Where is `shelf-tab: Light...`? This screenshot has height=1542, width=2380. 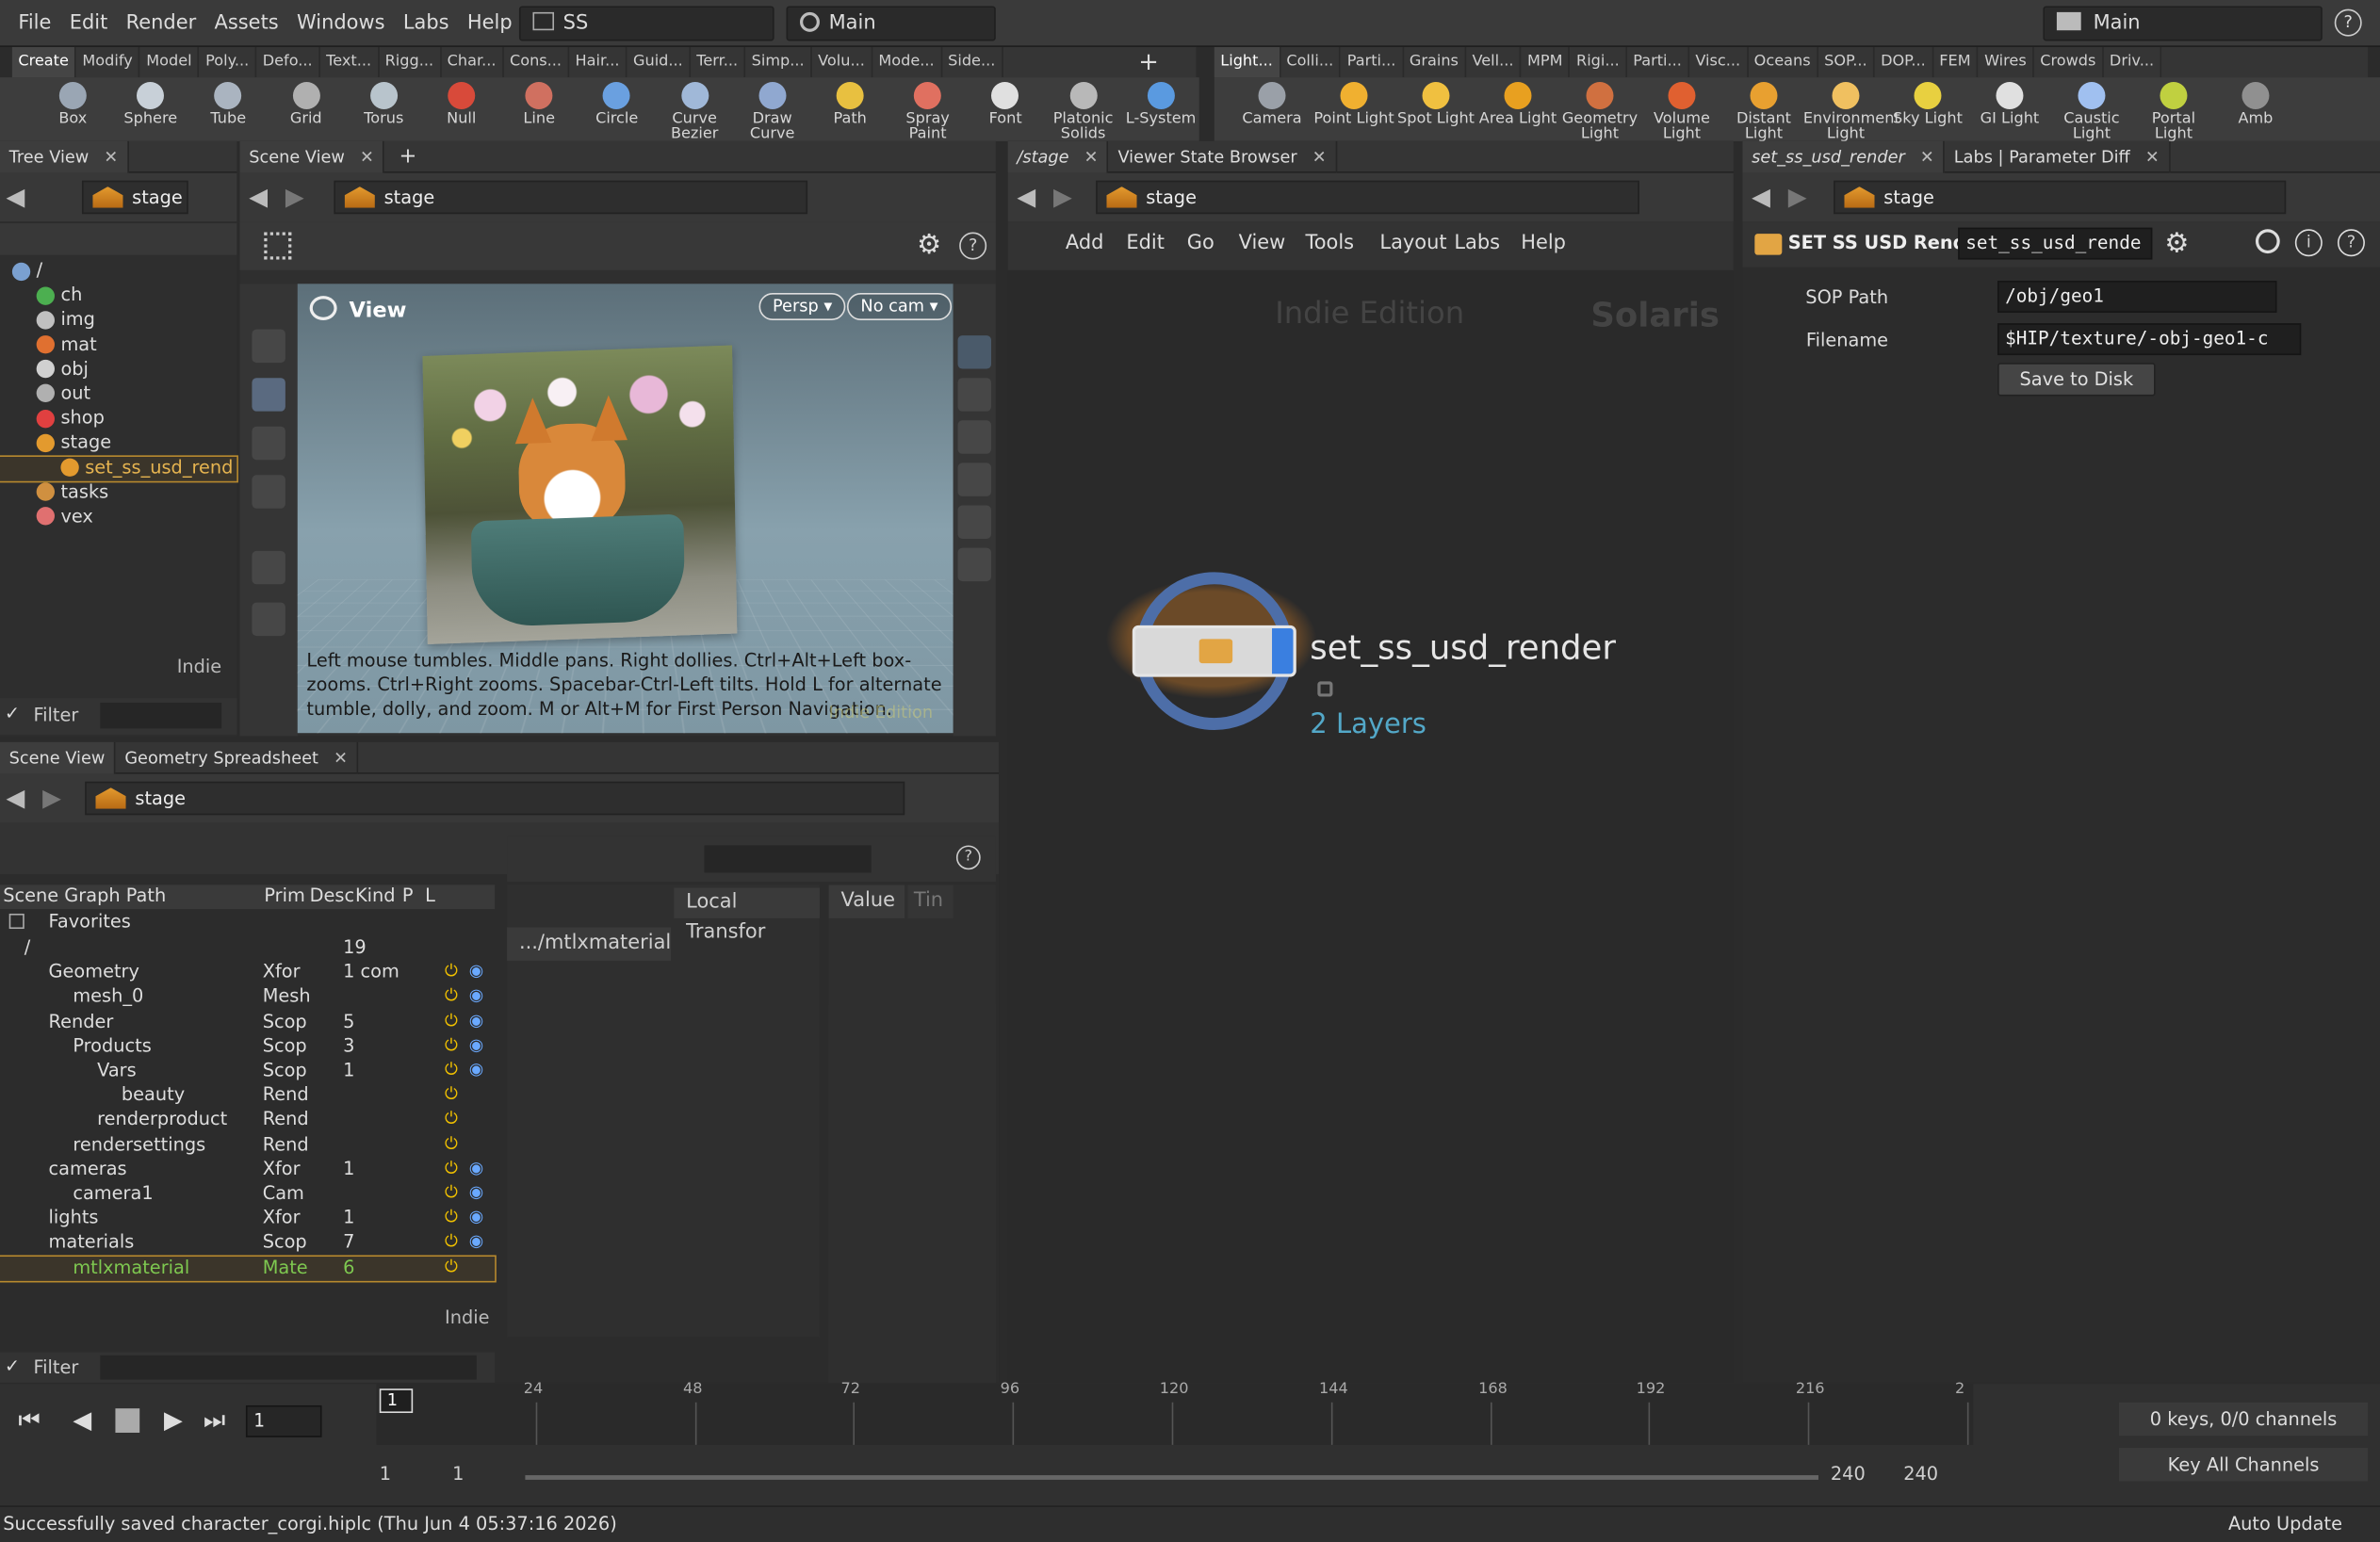 shelf-tab: Light... is located at coordinates (1247, 62).